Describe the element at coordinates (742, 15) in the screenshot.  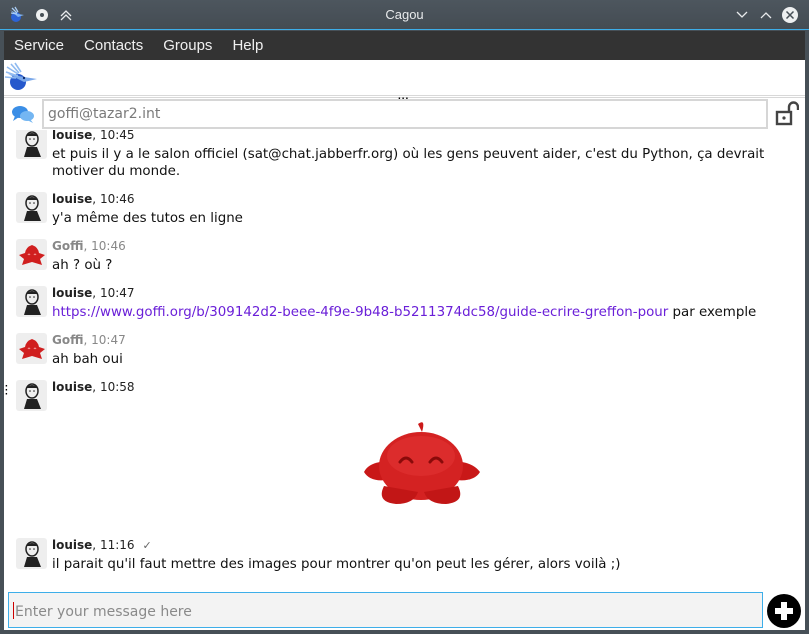
I see `minimize-icon` at that location.